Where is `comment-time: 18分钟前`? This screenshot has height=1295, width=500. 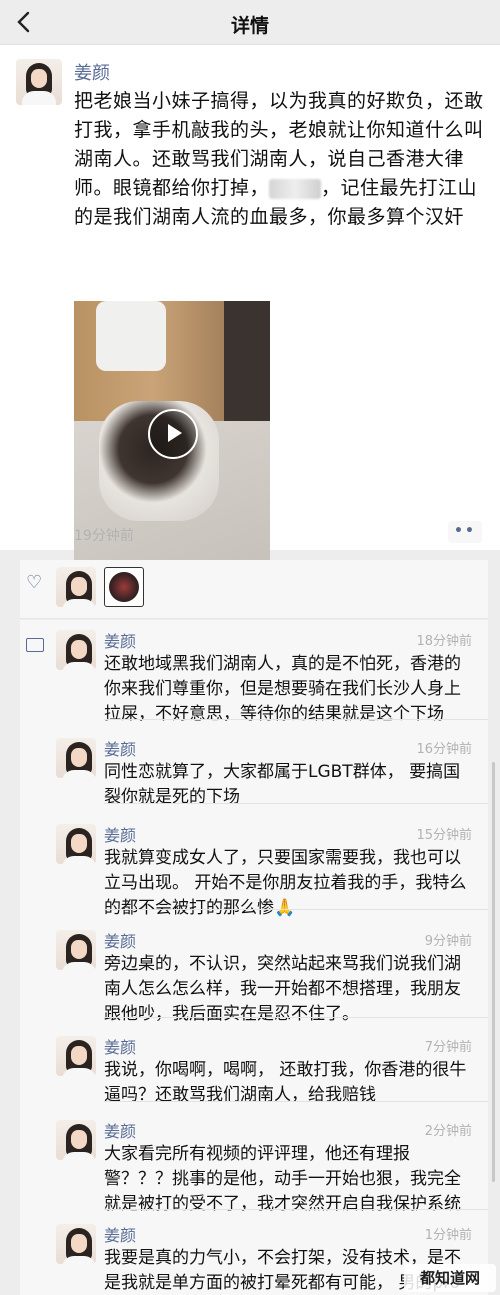
comment-time: 18分钟前 is located at coordinates (444, 641).